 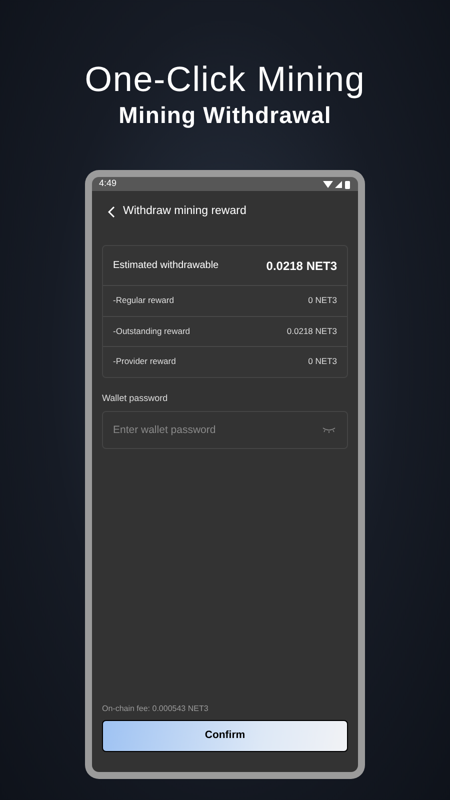 What do you see at coordinates (225, 430) in the screenshot?
I see `password-field: Enter wallet password` at bounding box center [225, 430].